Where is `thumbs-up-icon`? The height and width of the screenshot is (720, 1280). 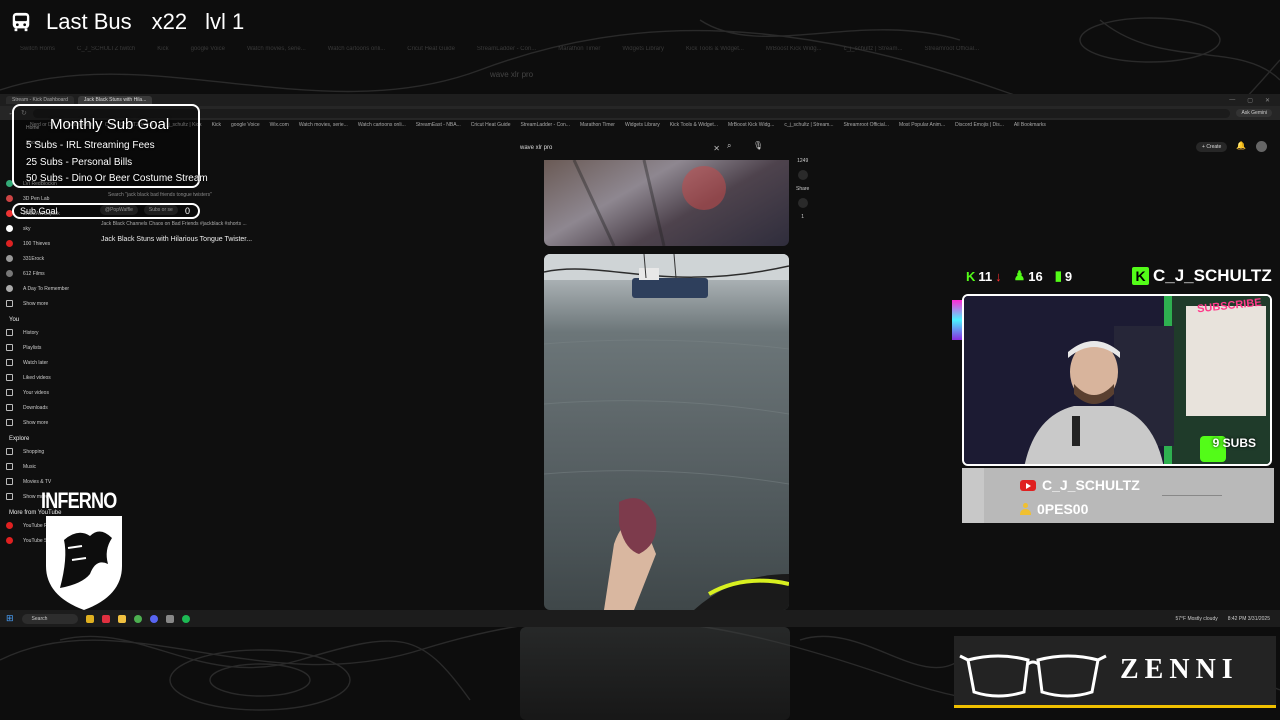
thumbs-up-icon is located at coordinates (9, 377).